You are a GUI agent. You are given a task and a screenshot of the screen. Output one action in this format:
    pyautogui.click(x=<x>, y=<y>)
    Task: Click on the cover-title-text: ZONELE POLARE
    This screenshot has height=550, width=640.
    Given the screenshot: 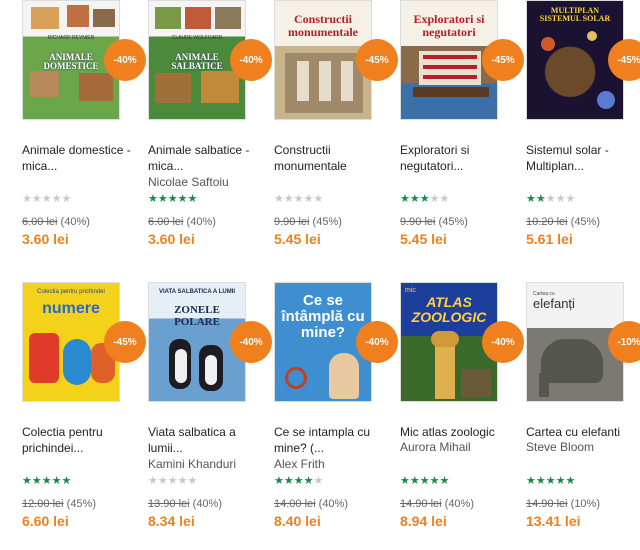 What is the action you would take?
    pyautogui.click(x=197, y=316)
    